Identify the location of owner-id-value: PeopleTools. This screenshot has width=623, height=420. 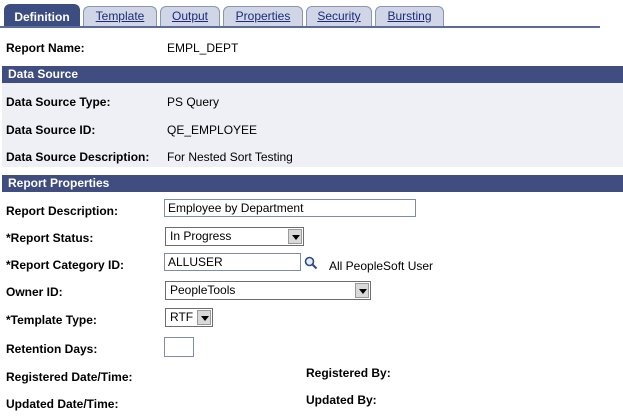
(203, 290).